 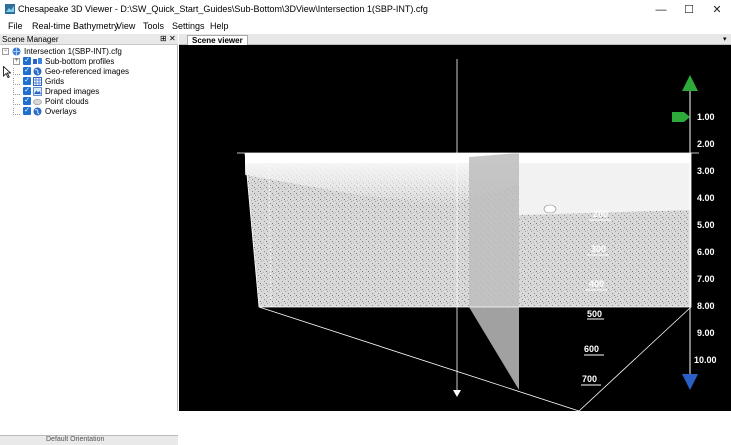 I want to click on cursor-end-icon, so click(x=457, y=393).